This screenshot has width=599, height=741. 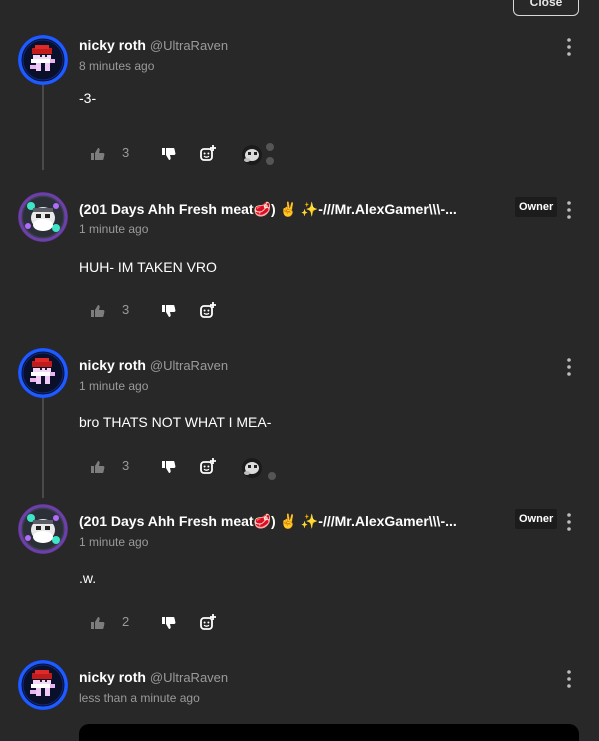 I want to click on comment-text: .w., so click(x=88, y=578).